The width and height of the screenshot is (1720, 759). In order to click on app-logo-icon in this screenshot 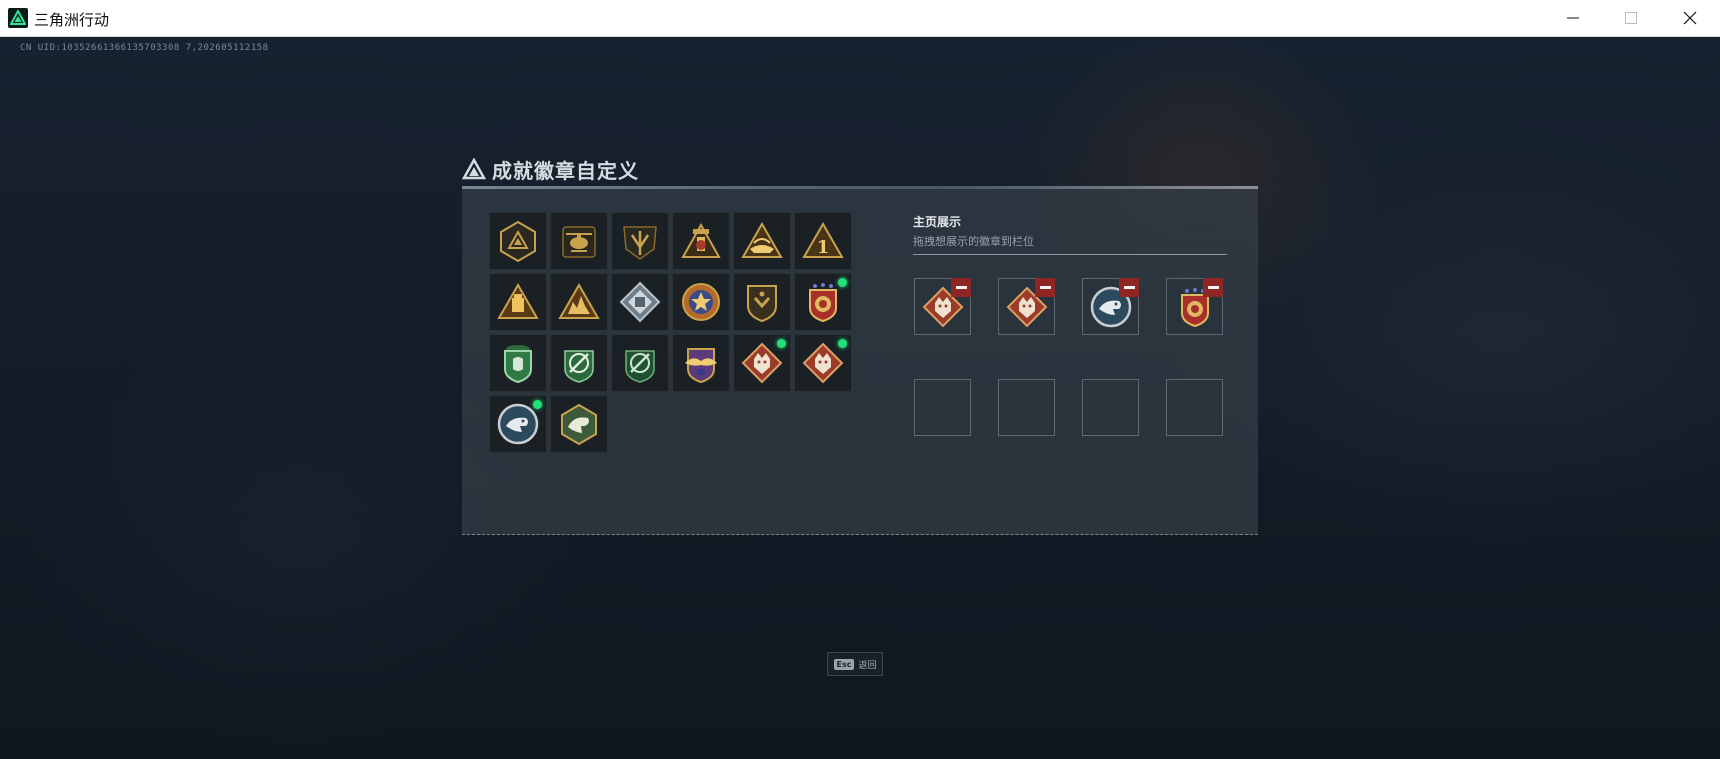, I will do `click(18, 18)`.